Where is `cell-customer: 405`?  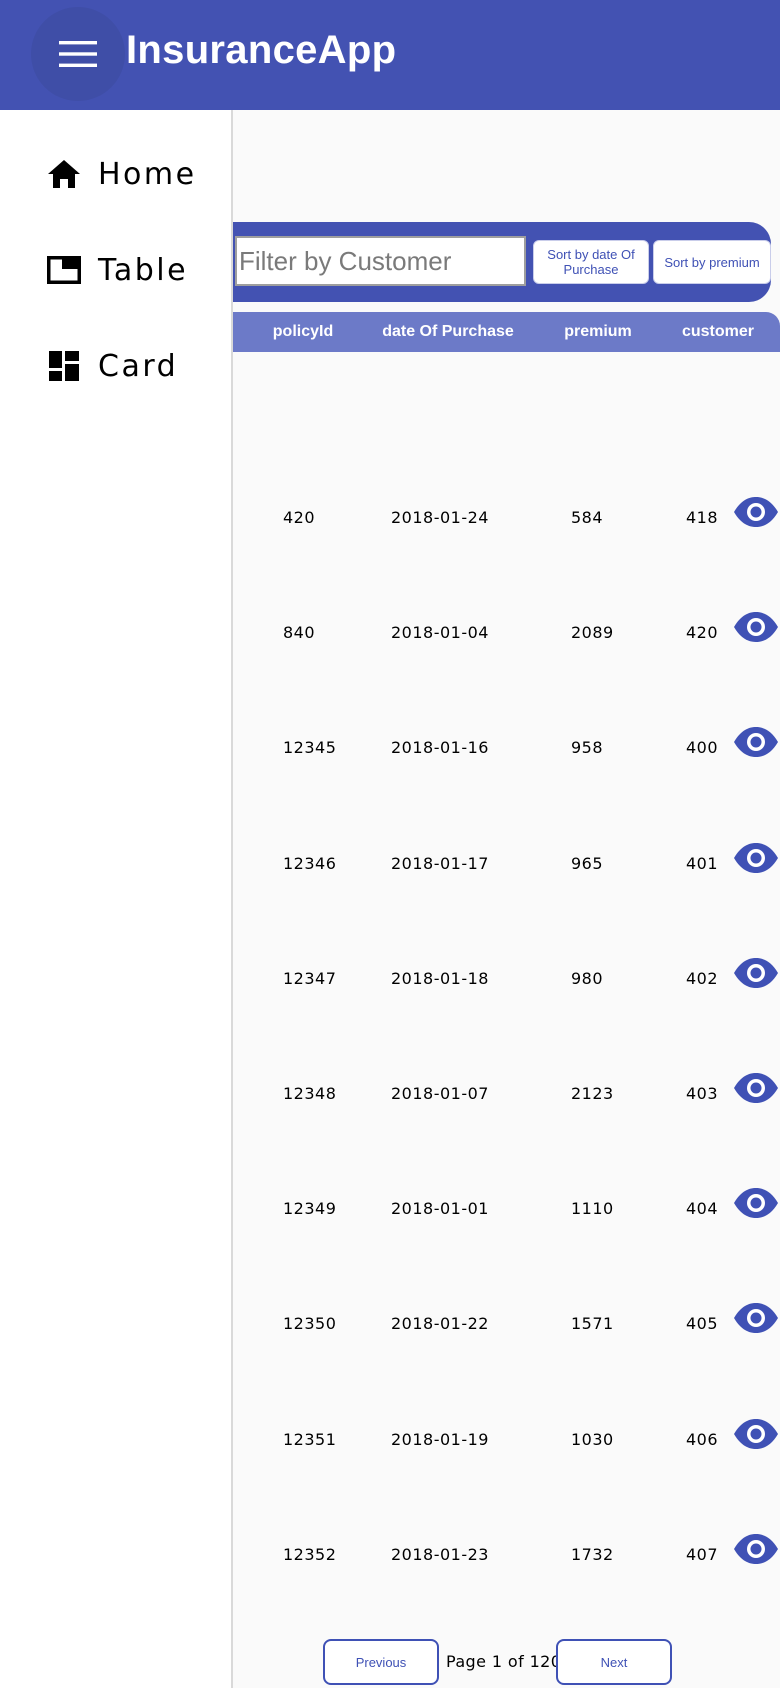 cell-customer: 405 is located at coordinates (702, 1324).